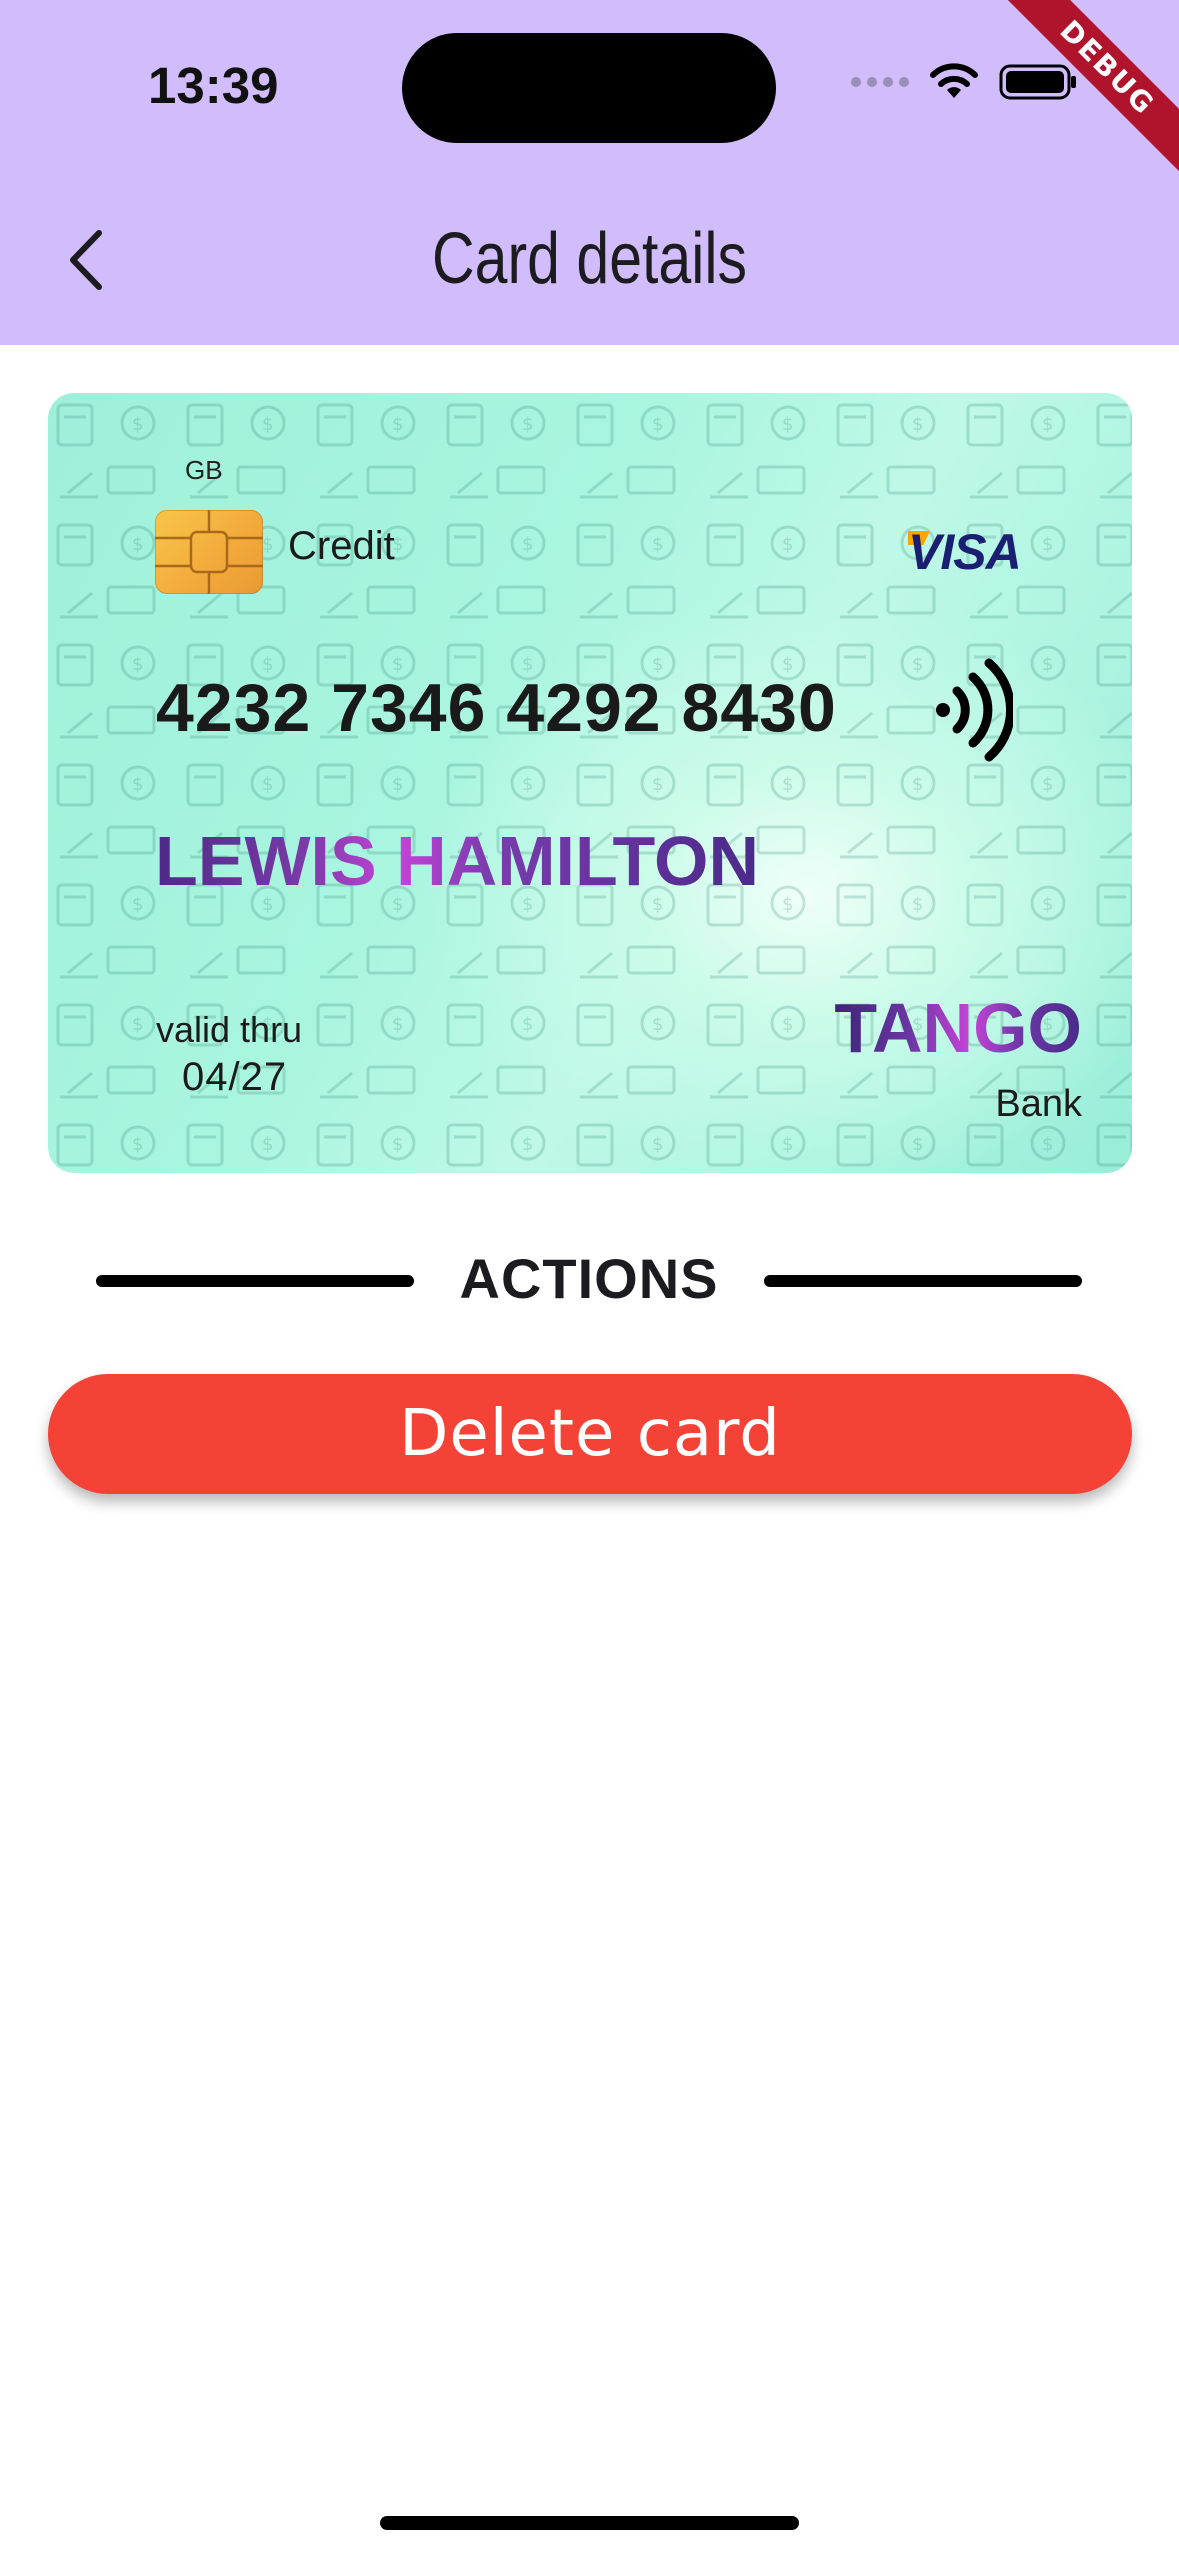 The height and width of the screenshot is (2556, 1179). What do you see at coordinates (954, 80) in the screenshot?
I see `wifi-icon` at bounding box center [954, 80].